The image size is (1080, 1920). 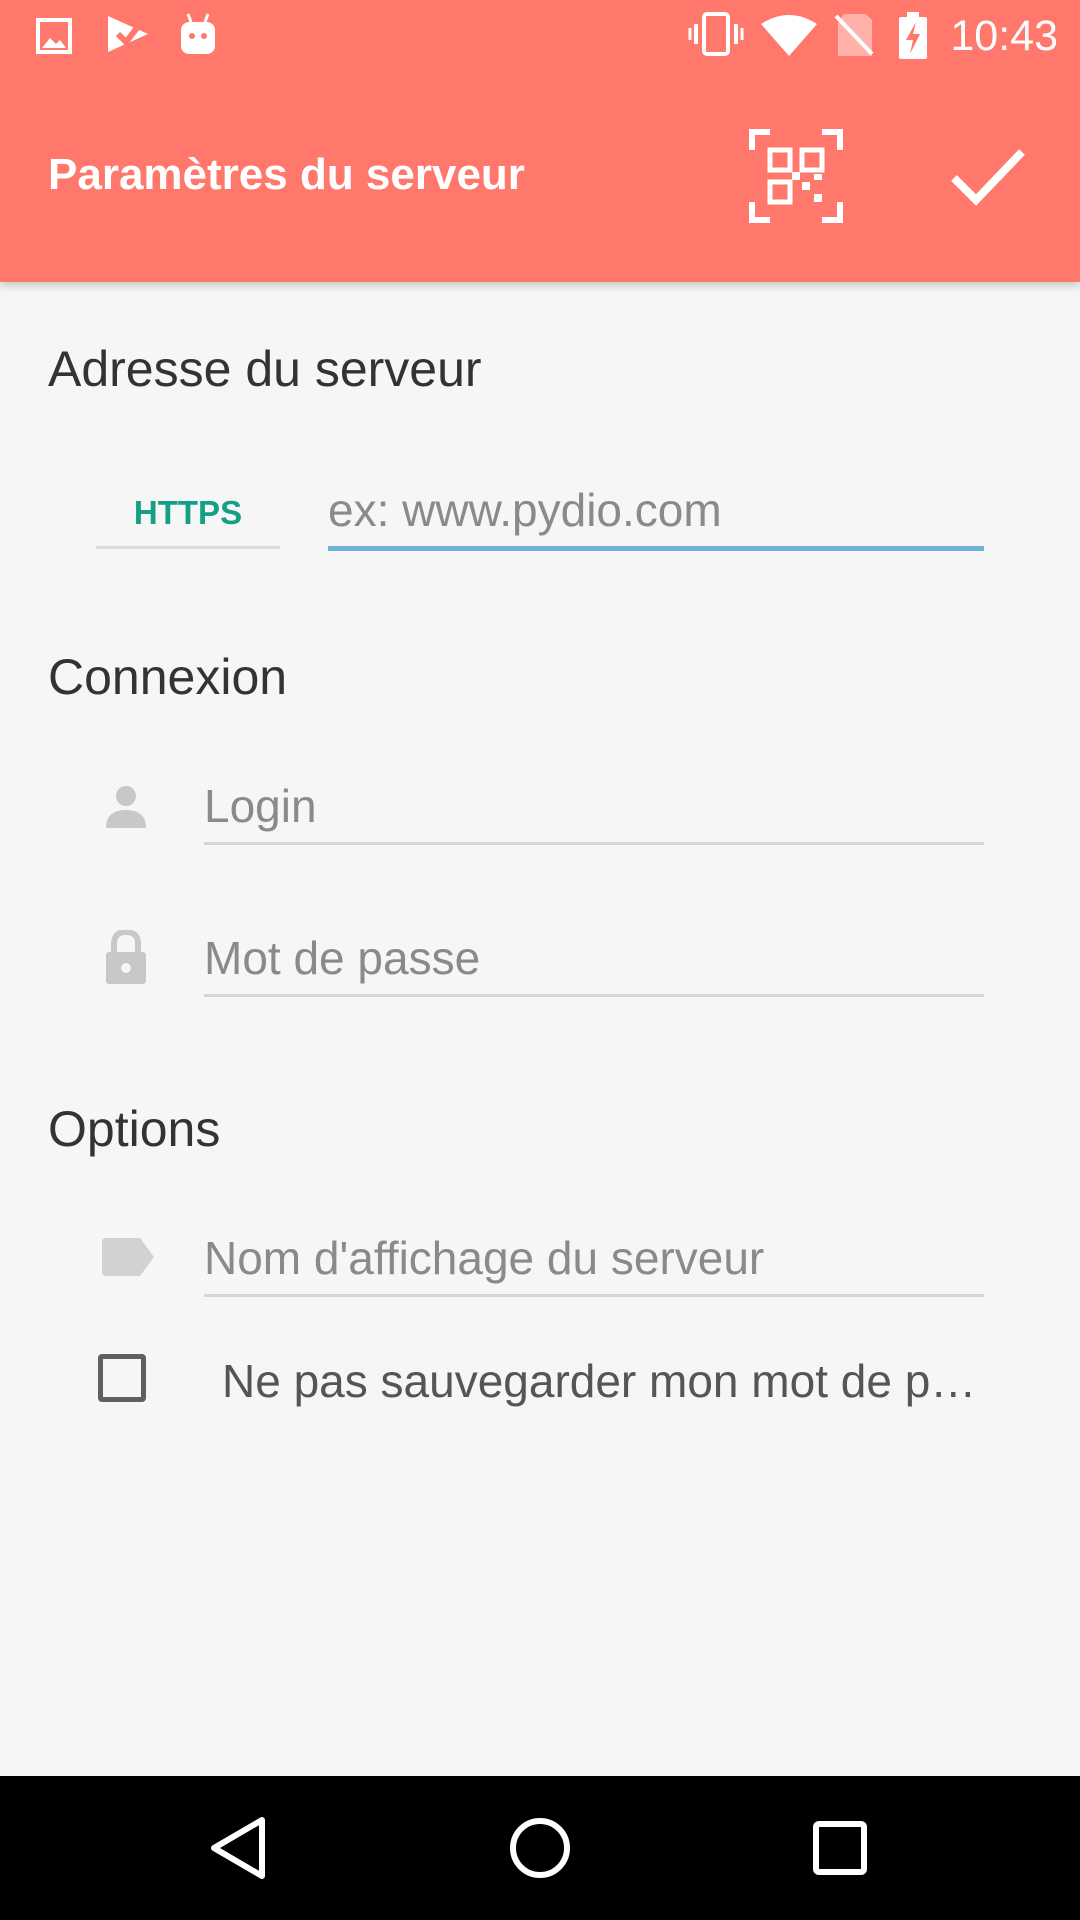 I want to click on no-sim-icon, so click(x=854, y=35).